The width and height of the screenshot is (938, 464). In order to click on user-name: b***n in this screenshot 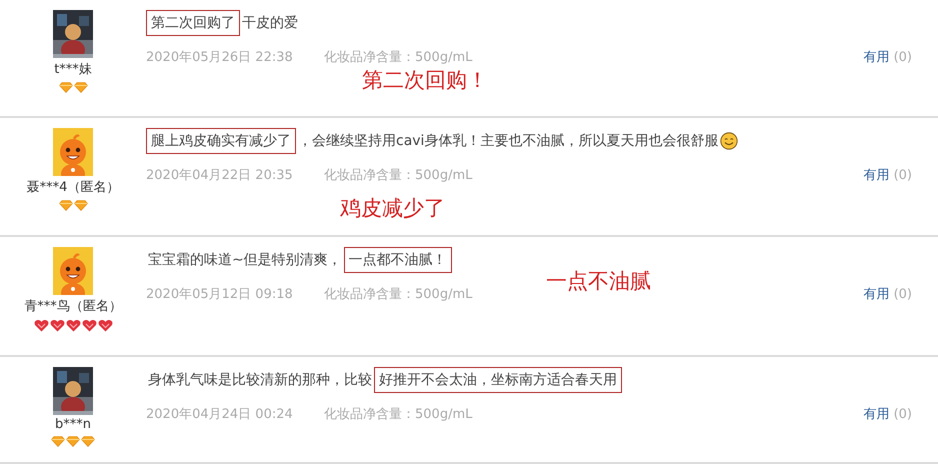, I will do `click(73, 424)`.